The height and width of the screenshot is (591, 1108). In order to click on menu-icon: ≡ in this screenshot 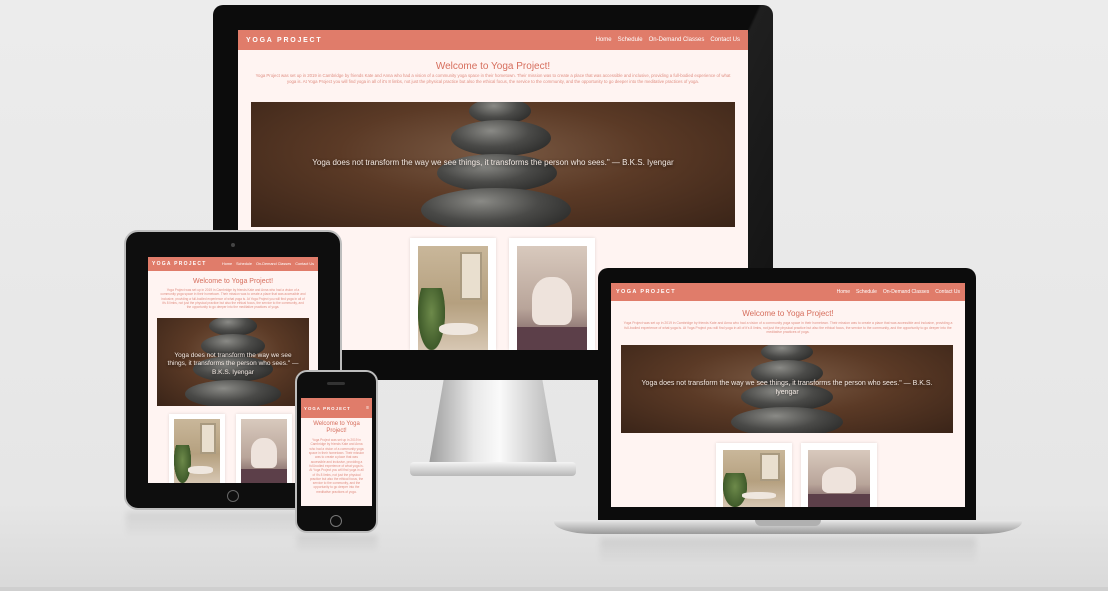, I will do `click(367, 408)`.